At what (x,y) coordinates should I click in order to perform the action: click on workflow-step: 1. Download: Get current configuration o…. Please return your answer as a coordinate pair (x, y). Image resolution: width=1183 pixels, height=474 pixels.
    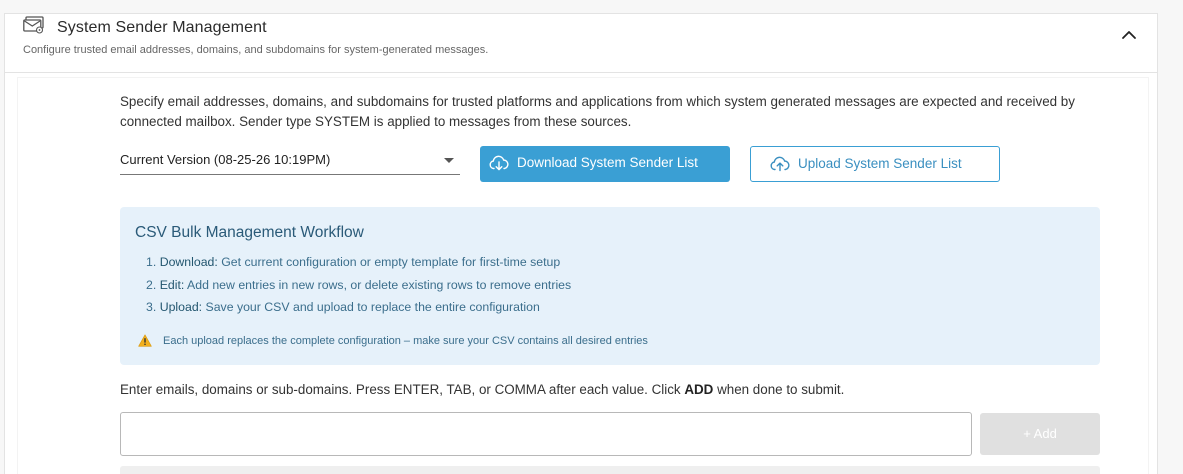
    Looking at the image, I should click on (358, 266).